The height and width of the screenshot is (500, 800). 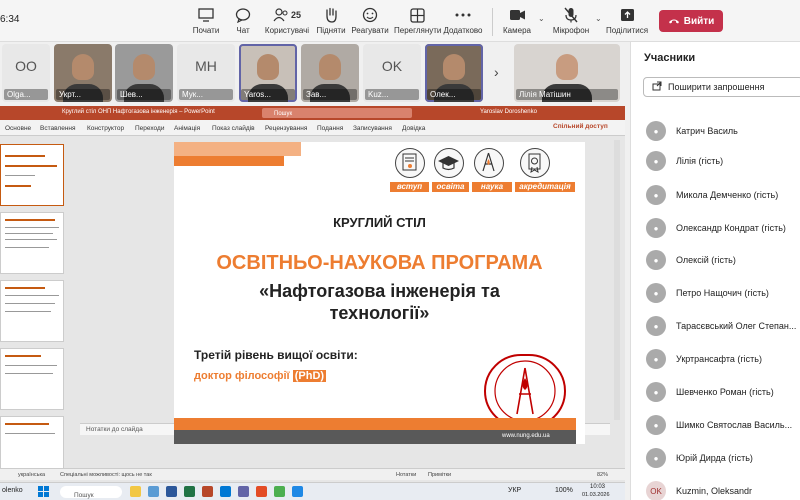 I want to click on mic-off-icon, so click(x=571, y=15).